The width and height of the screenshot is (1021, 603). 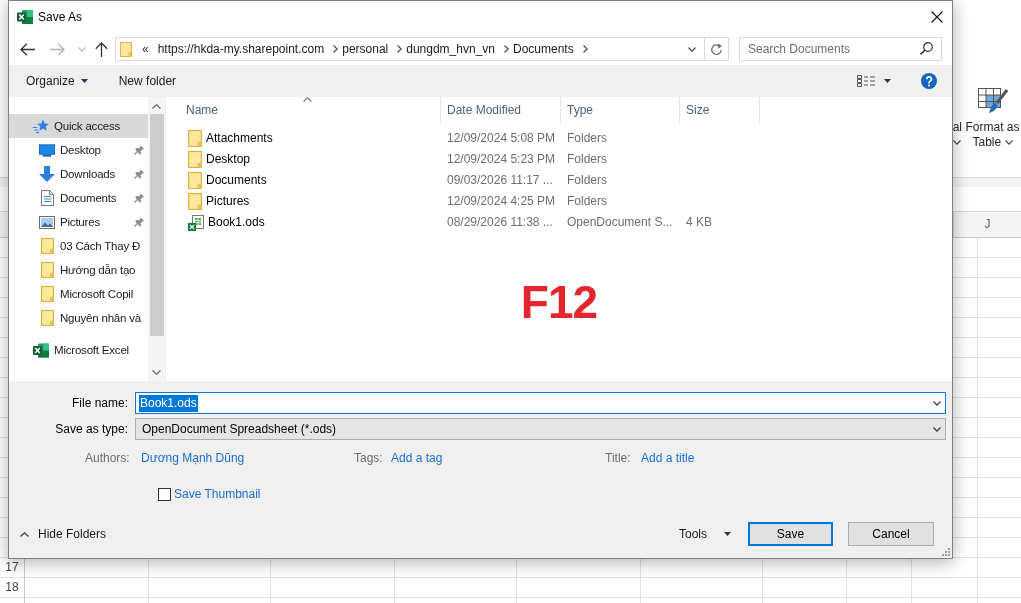 I want to click on view-options-icon, so click(x=866, y=81).